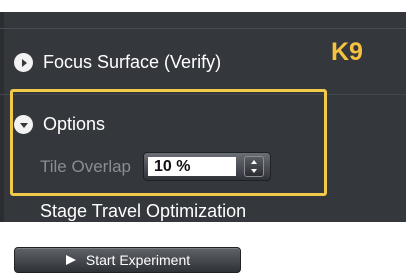 This screenshot has width=406, height=275. What do you see at coordinates (23, 62) in the screenshot?
I see `circle-arrow-right-icon` at bounding box center [23, 62].